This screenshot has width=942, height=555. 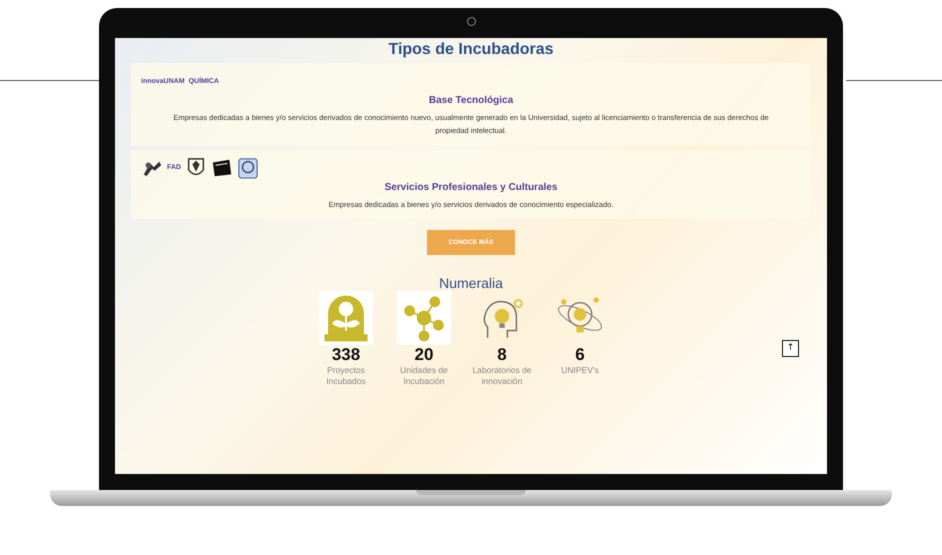 I want to click on seal-icon, so click(x=248, y=167).